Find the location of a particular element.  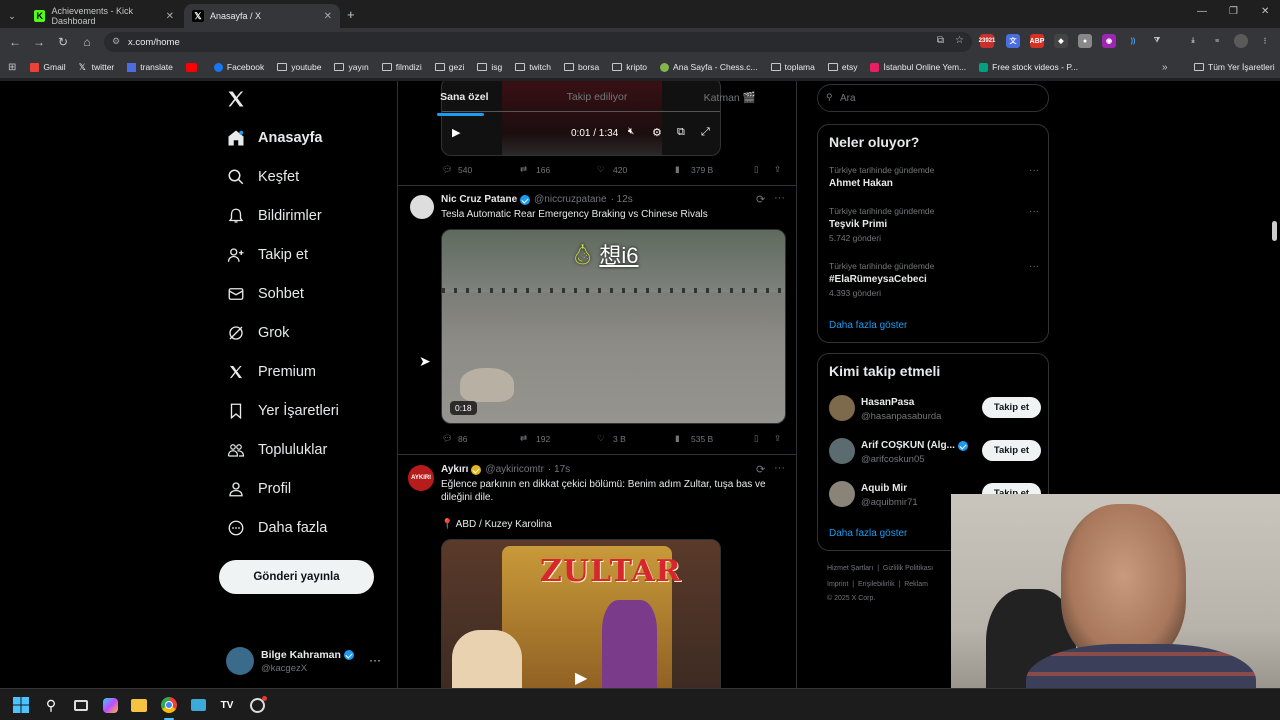

reply-button: 💬︎ 86 is located at coordinates (454, 438).